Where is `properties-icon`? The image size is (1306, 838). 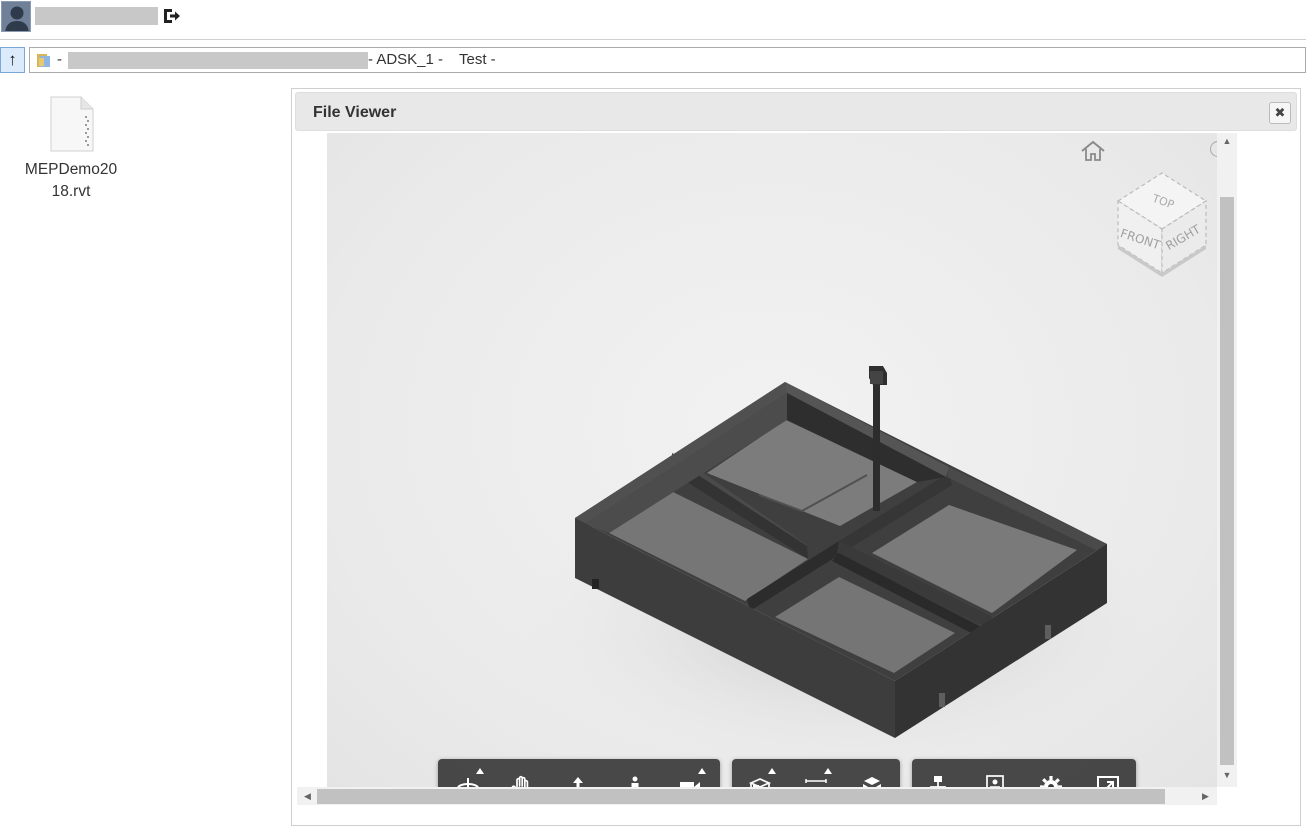
properties-icon is located at coordinates (995, 781).